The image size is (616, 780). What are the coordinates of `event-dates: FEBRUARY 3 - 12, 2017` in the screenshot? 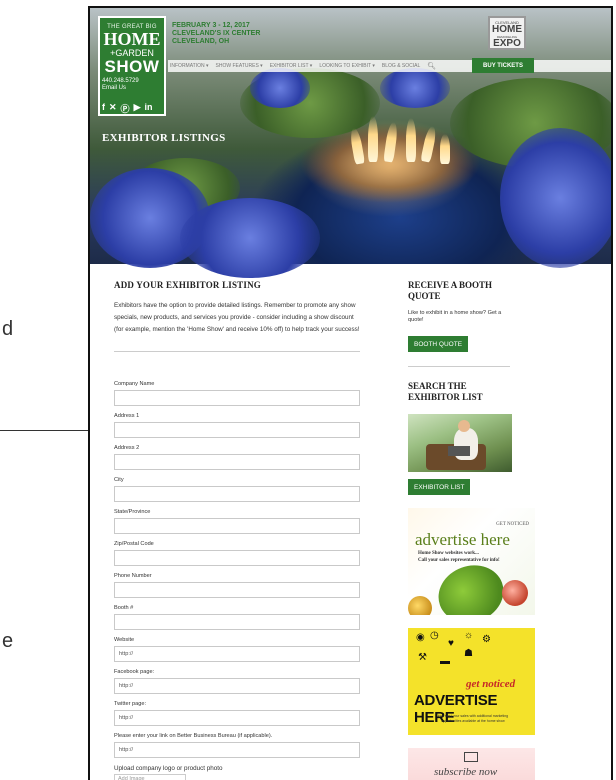 It's located at (211, 25).